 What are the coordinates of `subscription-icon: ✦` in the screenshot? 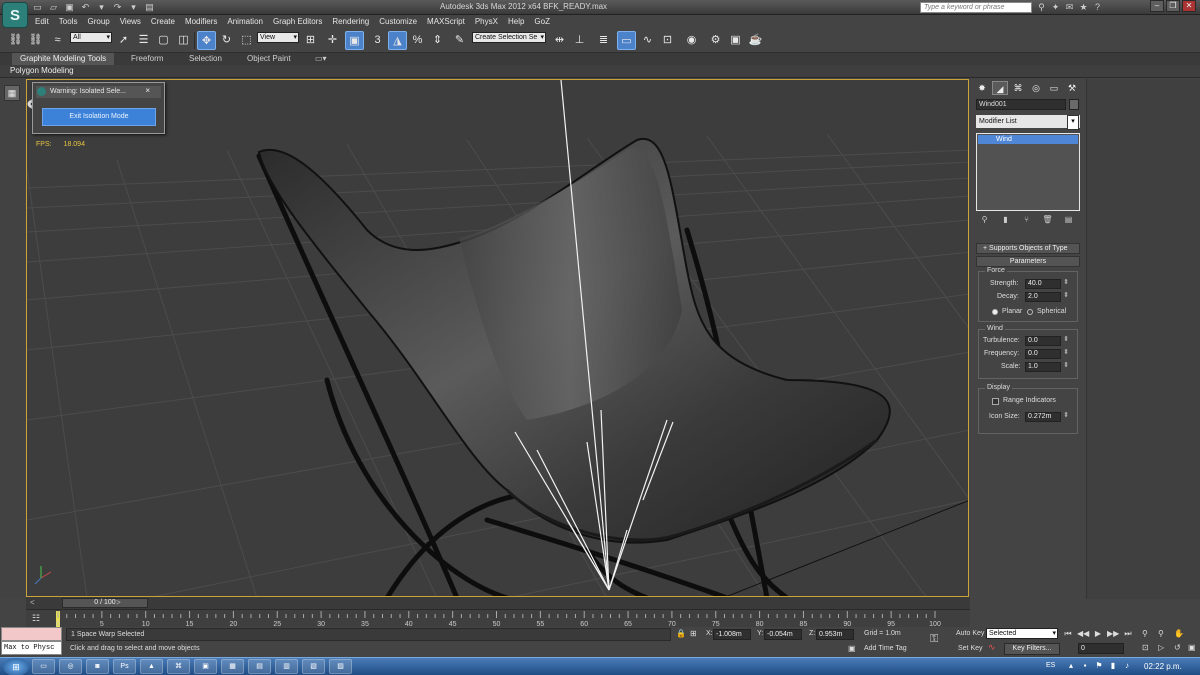 It's located at (1055, 7).